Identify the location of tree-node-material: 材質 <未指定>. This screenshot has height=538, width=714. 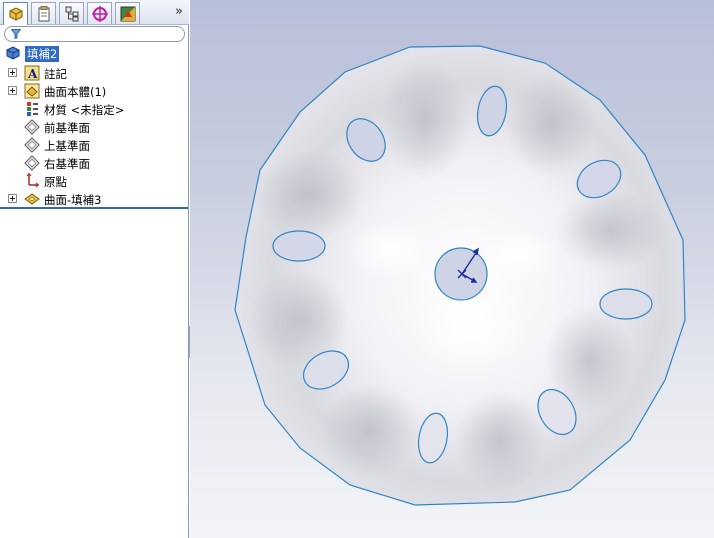
(94, 109).